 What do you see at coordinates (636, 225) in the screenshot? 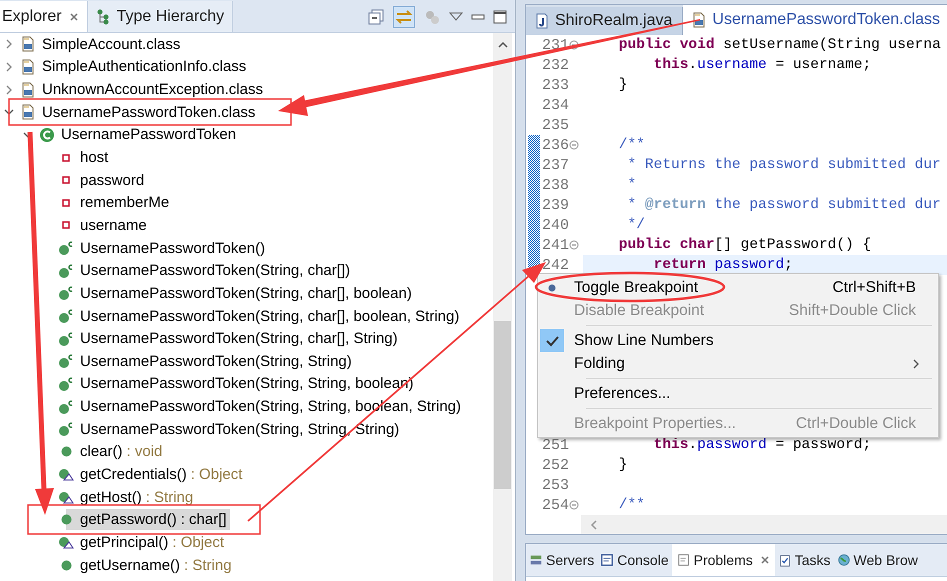
I see `code-line: */` at bounding box center [636, 225].